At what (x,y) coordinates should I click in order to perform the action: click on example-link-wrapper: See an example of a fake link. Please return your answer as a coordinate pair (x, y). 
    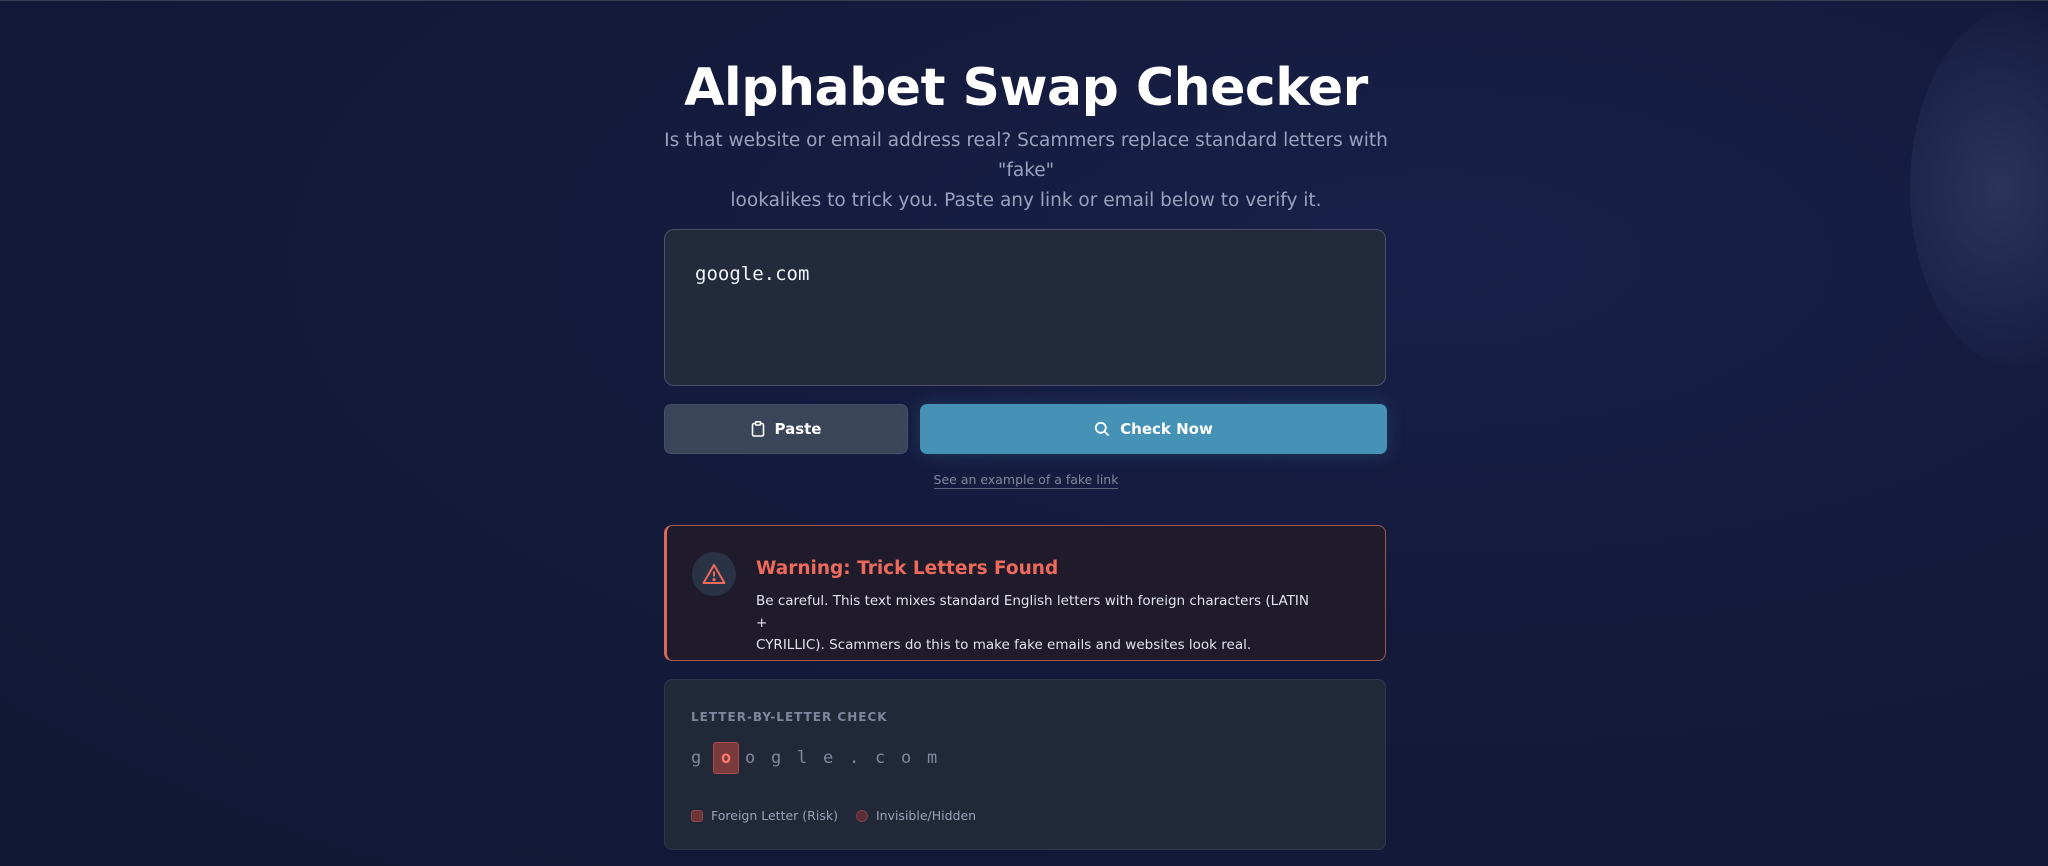
    Looking at the image, I should click on (1026, 480).